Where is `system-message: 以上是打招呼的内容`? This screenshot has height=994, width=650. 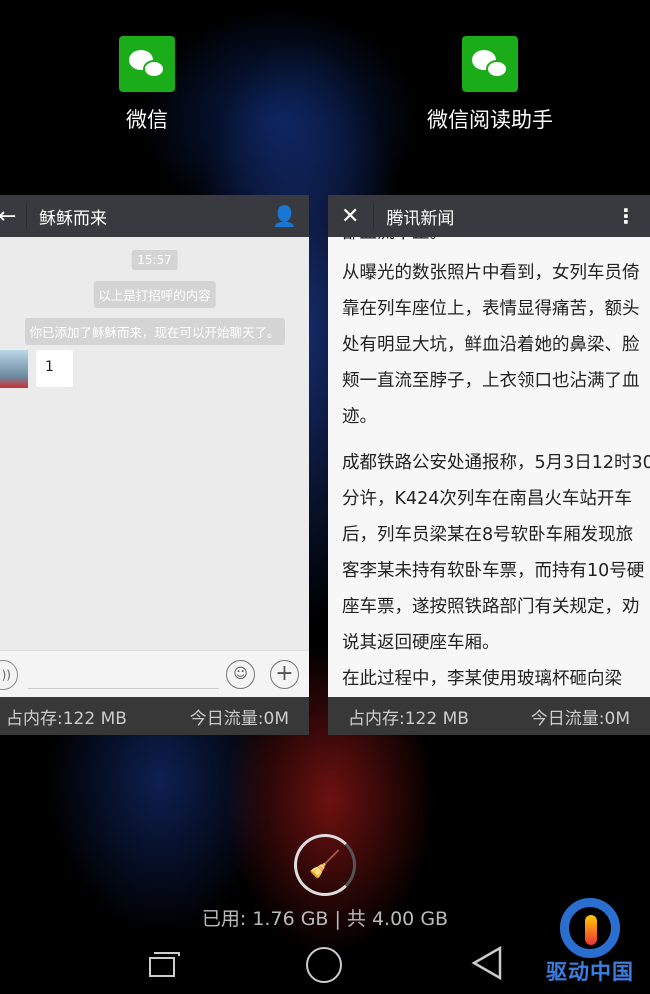 system-message: 以上是打招呼的内容 is located at coordinates (154, 294).